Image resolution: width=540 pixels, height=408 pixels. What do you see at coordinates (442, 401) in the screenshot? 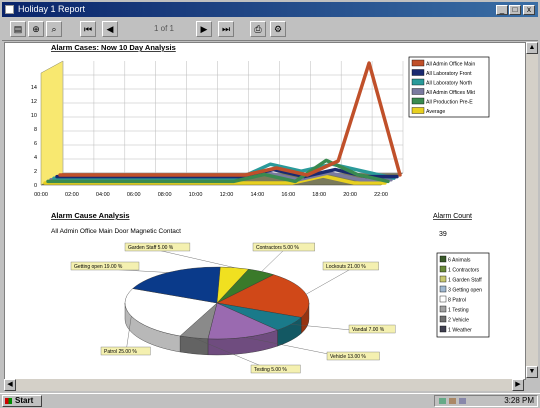
I see `tray-network-icon` at bounding box center [442, 401].